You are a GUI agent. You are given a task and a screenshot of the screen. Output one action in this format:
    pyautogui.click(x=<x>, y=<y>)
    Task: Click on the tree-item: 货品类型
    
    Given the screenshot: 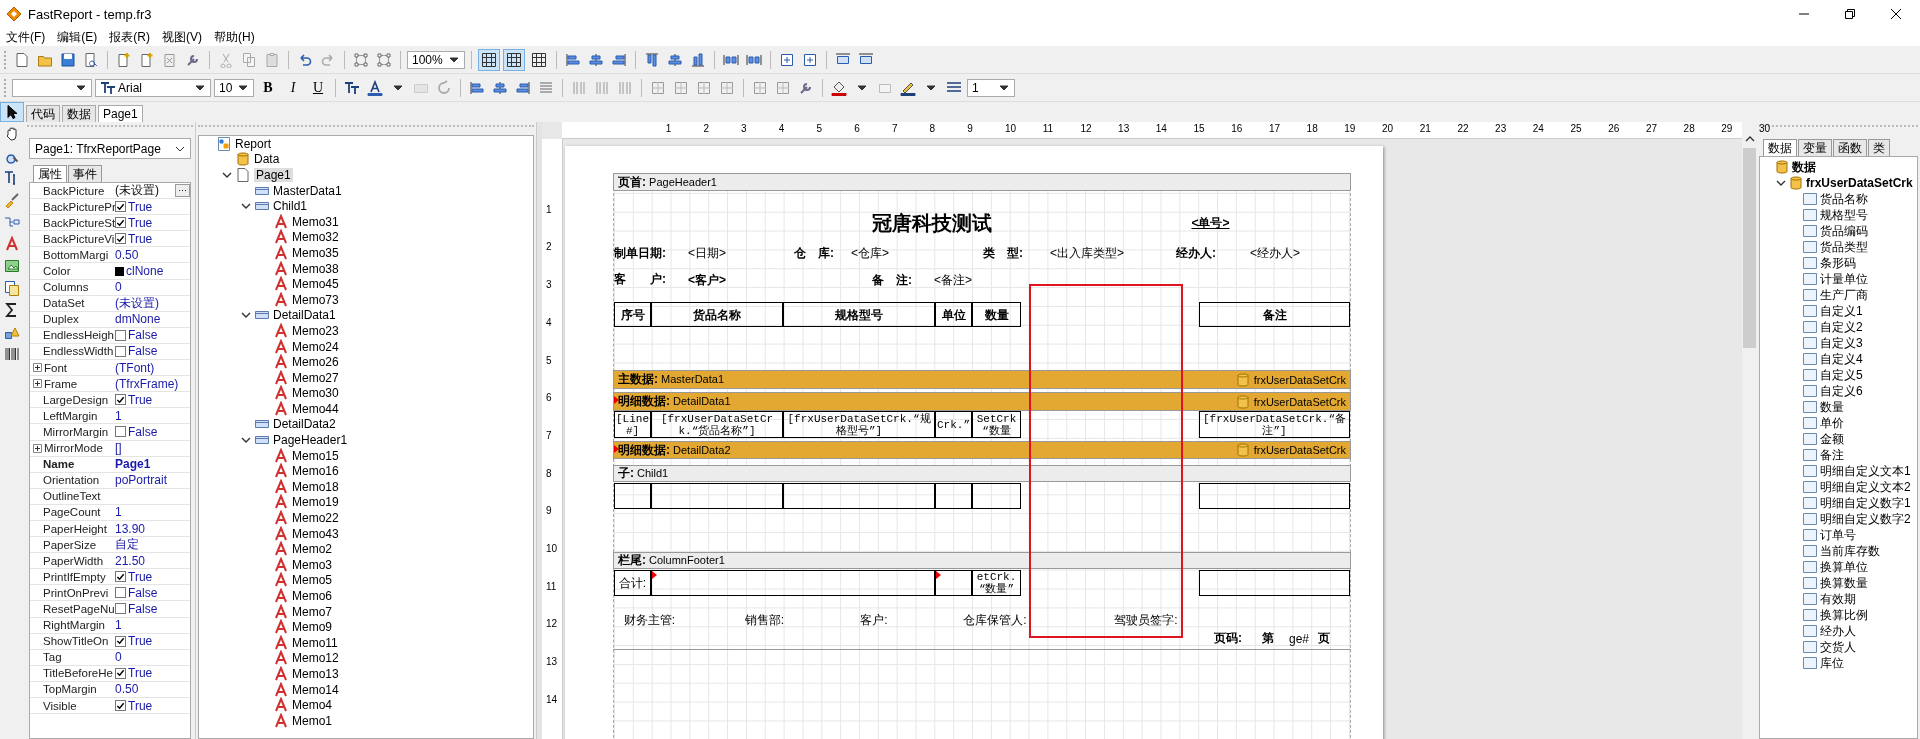 What is the action you would take?
    pyautogui.click(x=1844, y=247)
    